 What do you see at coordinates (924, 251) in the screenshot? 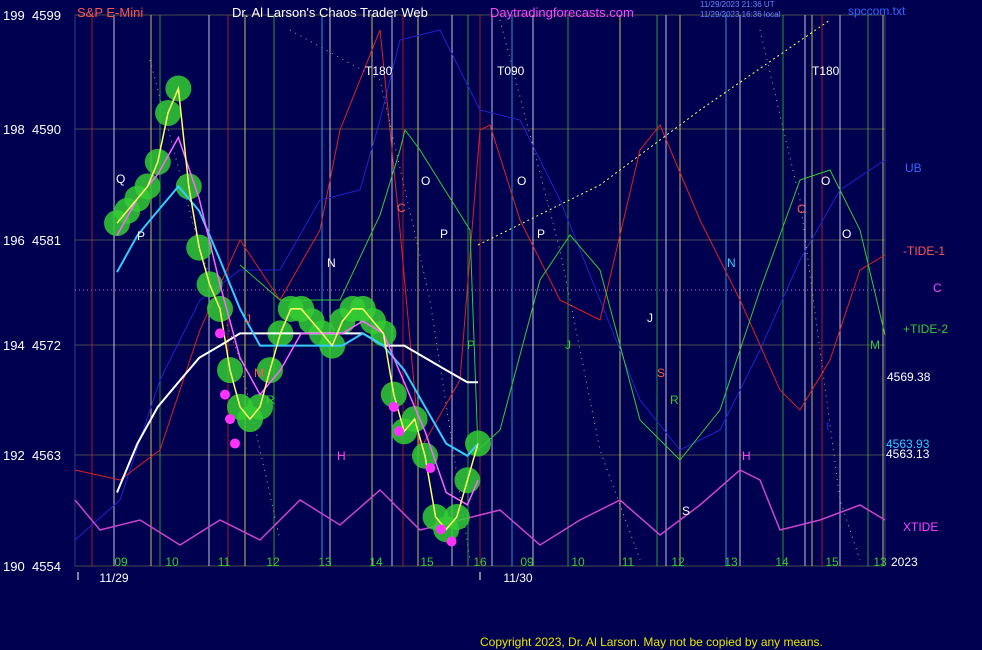
I see `tide-1-label: -TIDE-1` at bounding box center [924, 251].